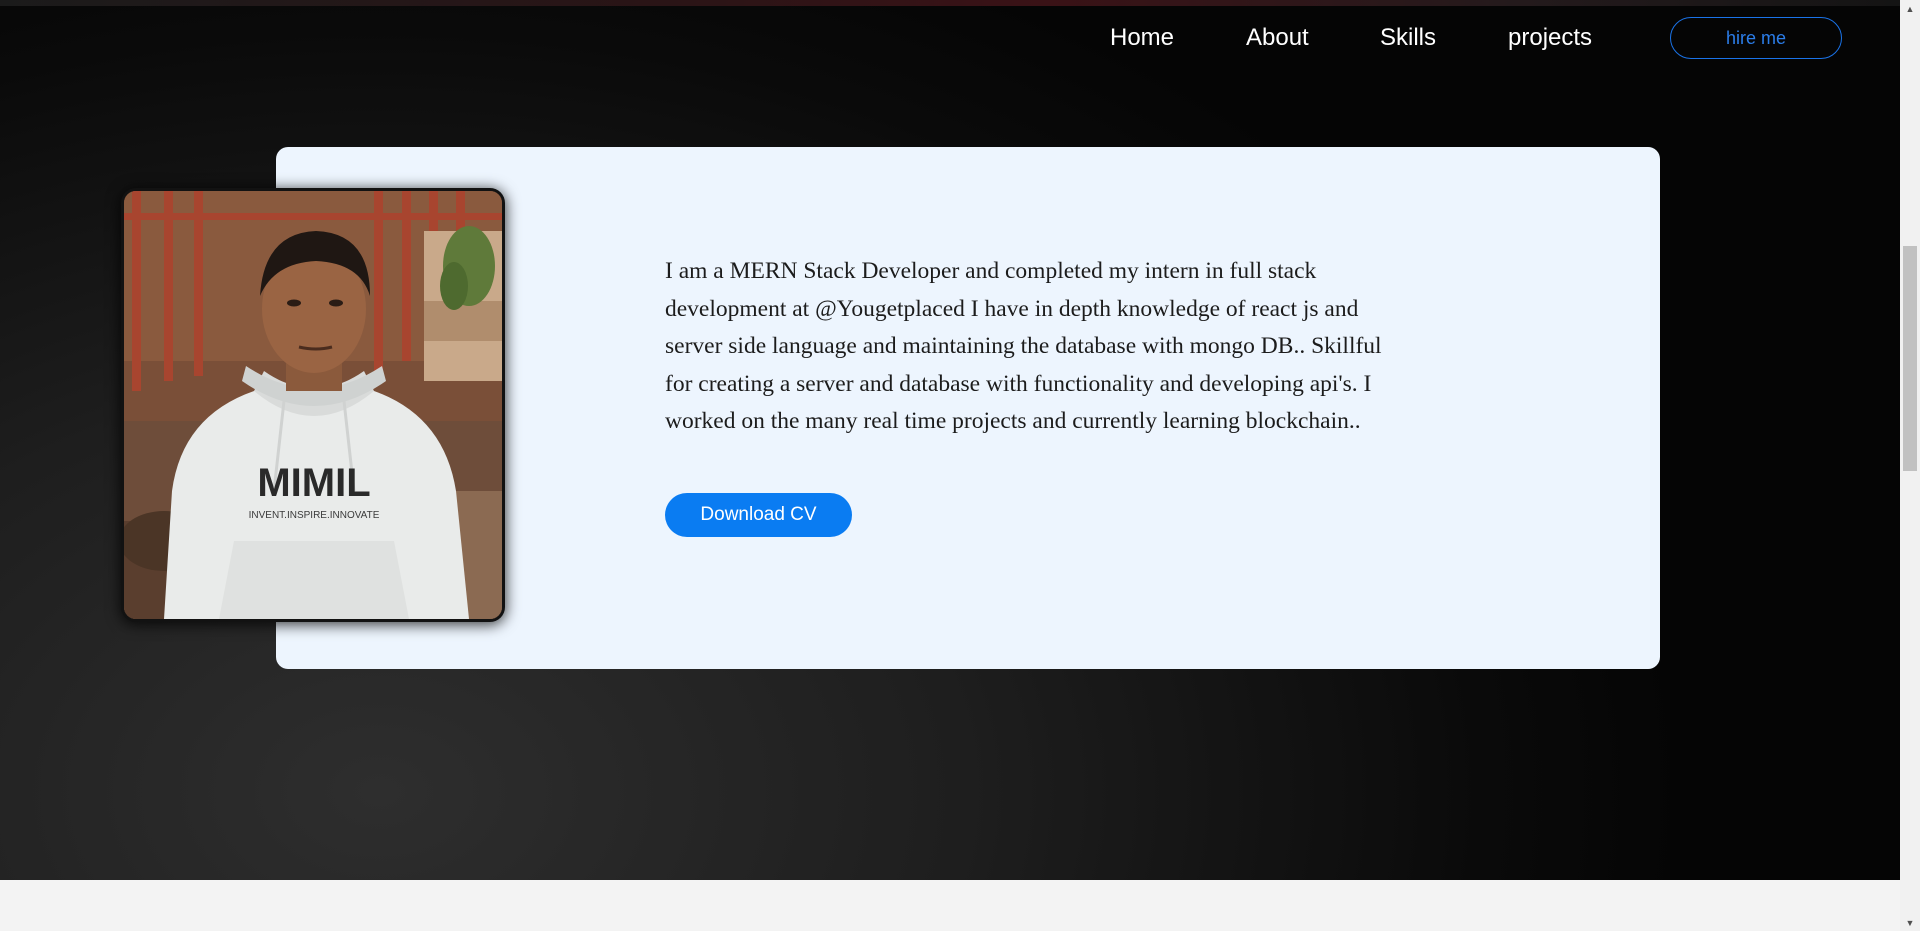 The width and height of the screenshot is (1920, 931). What do you see at coordinates (1910, 8) in the screenshot?
I see `scroll-up-arrow-icon: ▲` at bounding box center [1910, 8].